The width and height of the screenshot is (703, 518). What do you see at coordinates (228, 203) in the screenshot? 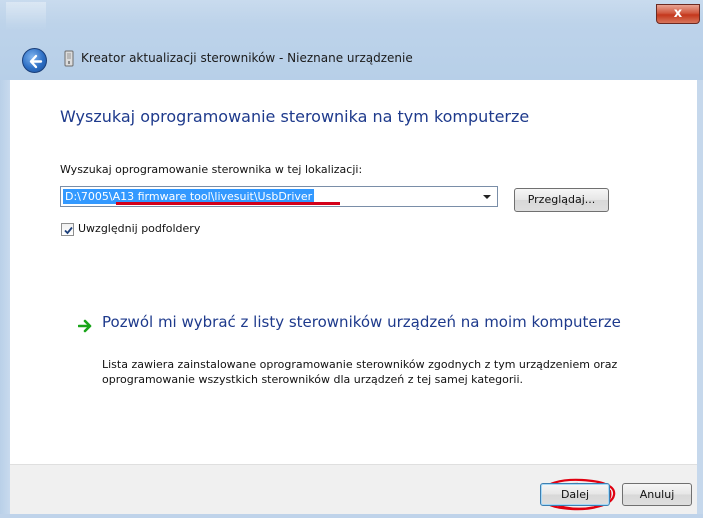
I see `annotation-underline` at bounding box center [228, 203].